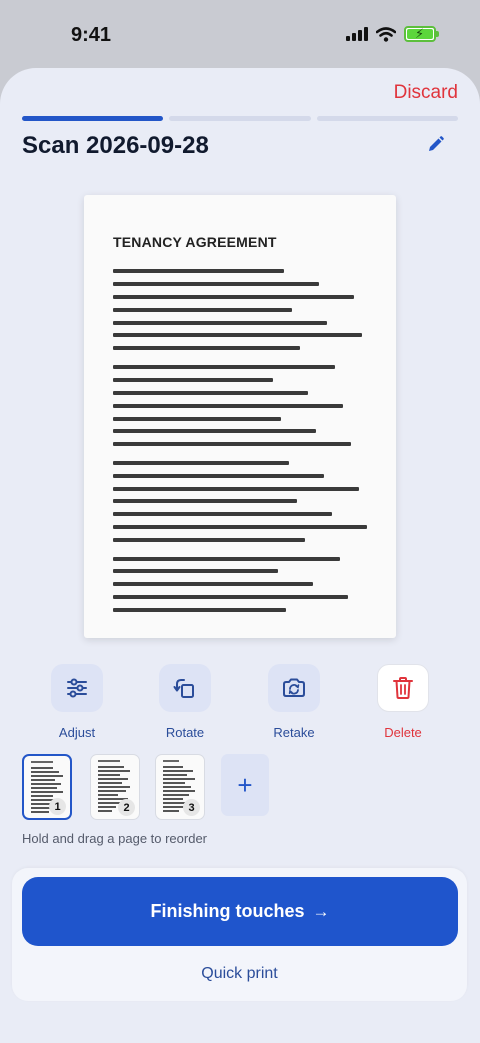 This screenshot has width=480, height=1043. Describe the element at coordinates (245, 785) in the screenshot. I see `add-page-button: +` at that location.